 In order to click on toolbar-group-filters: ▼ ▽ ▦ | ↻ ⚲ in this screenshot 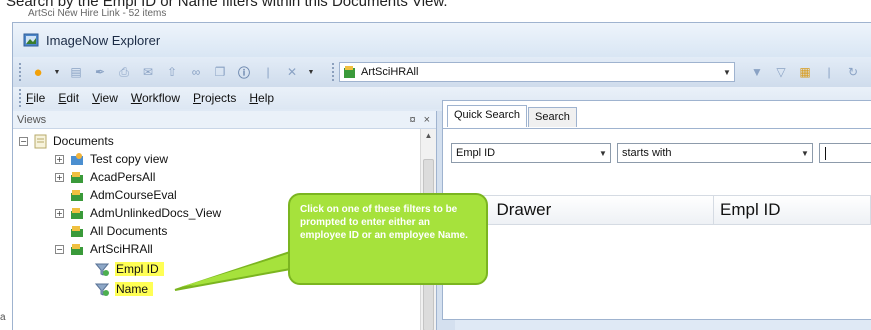, I will do `click(808, 72)`.